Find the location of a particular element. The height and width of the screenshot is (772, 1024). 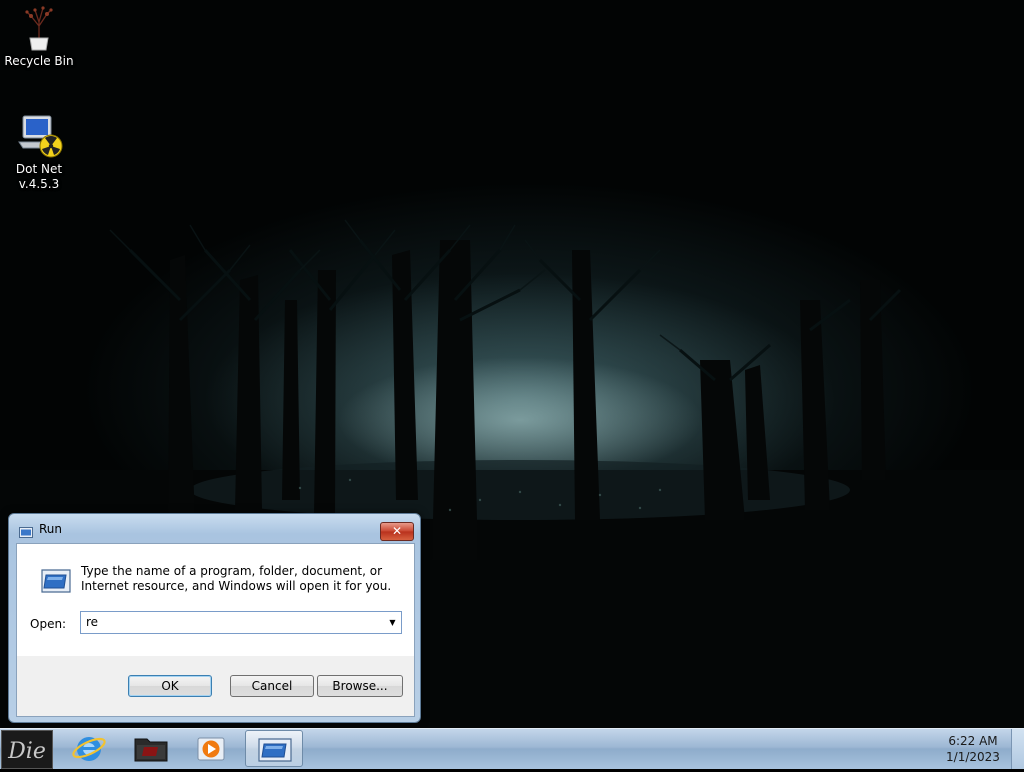

system-clock: 6:22 AM 1/1/2023 is located at coordinates (973, 749).